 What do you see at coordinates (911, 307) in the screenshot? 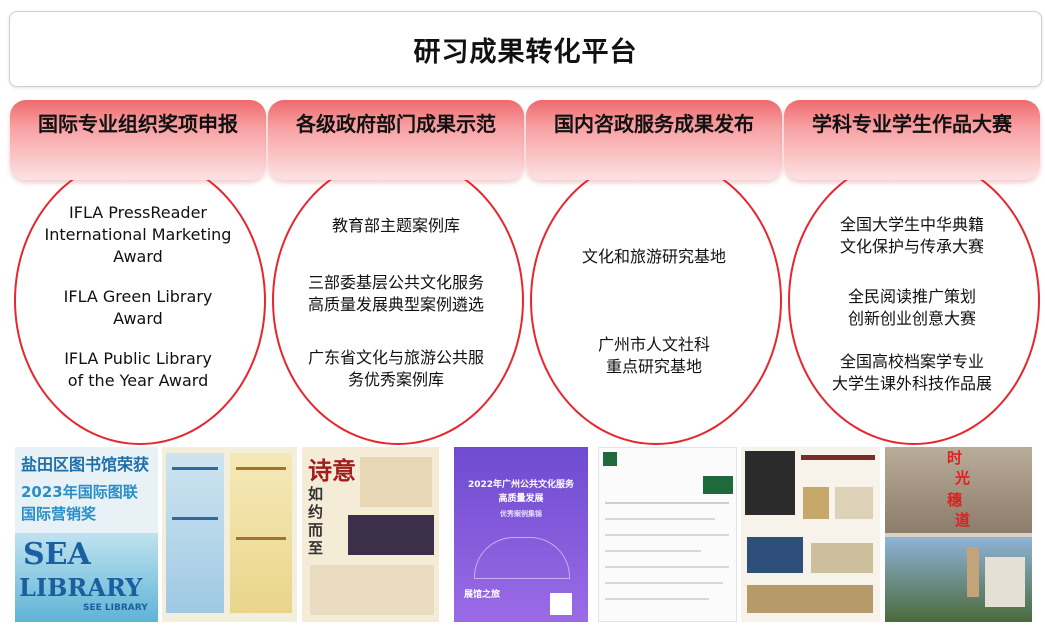
I see `item-reading-promotion-competition: 全民阅读推广策划 创新创业创意大赛` at bounding box center [911, 307].